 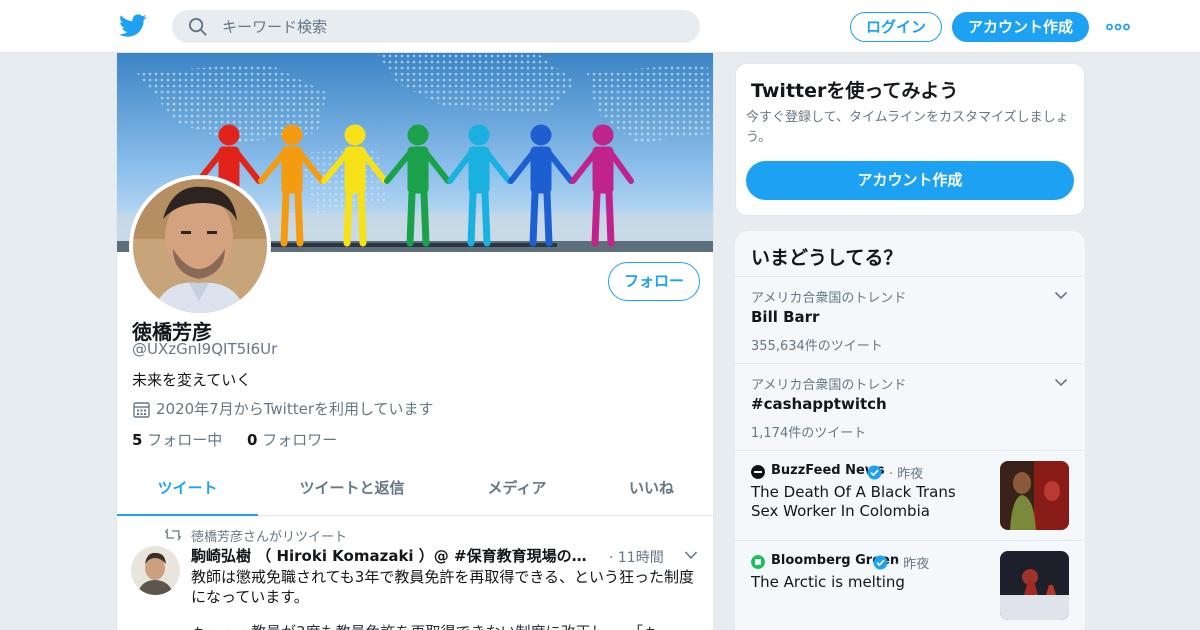 What do you see at coordinates (855, 91) in the screenshot?
I see `signup-card-title: Twitterを使ってみよう` at bounding box center [855, 91].